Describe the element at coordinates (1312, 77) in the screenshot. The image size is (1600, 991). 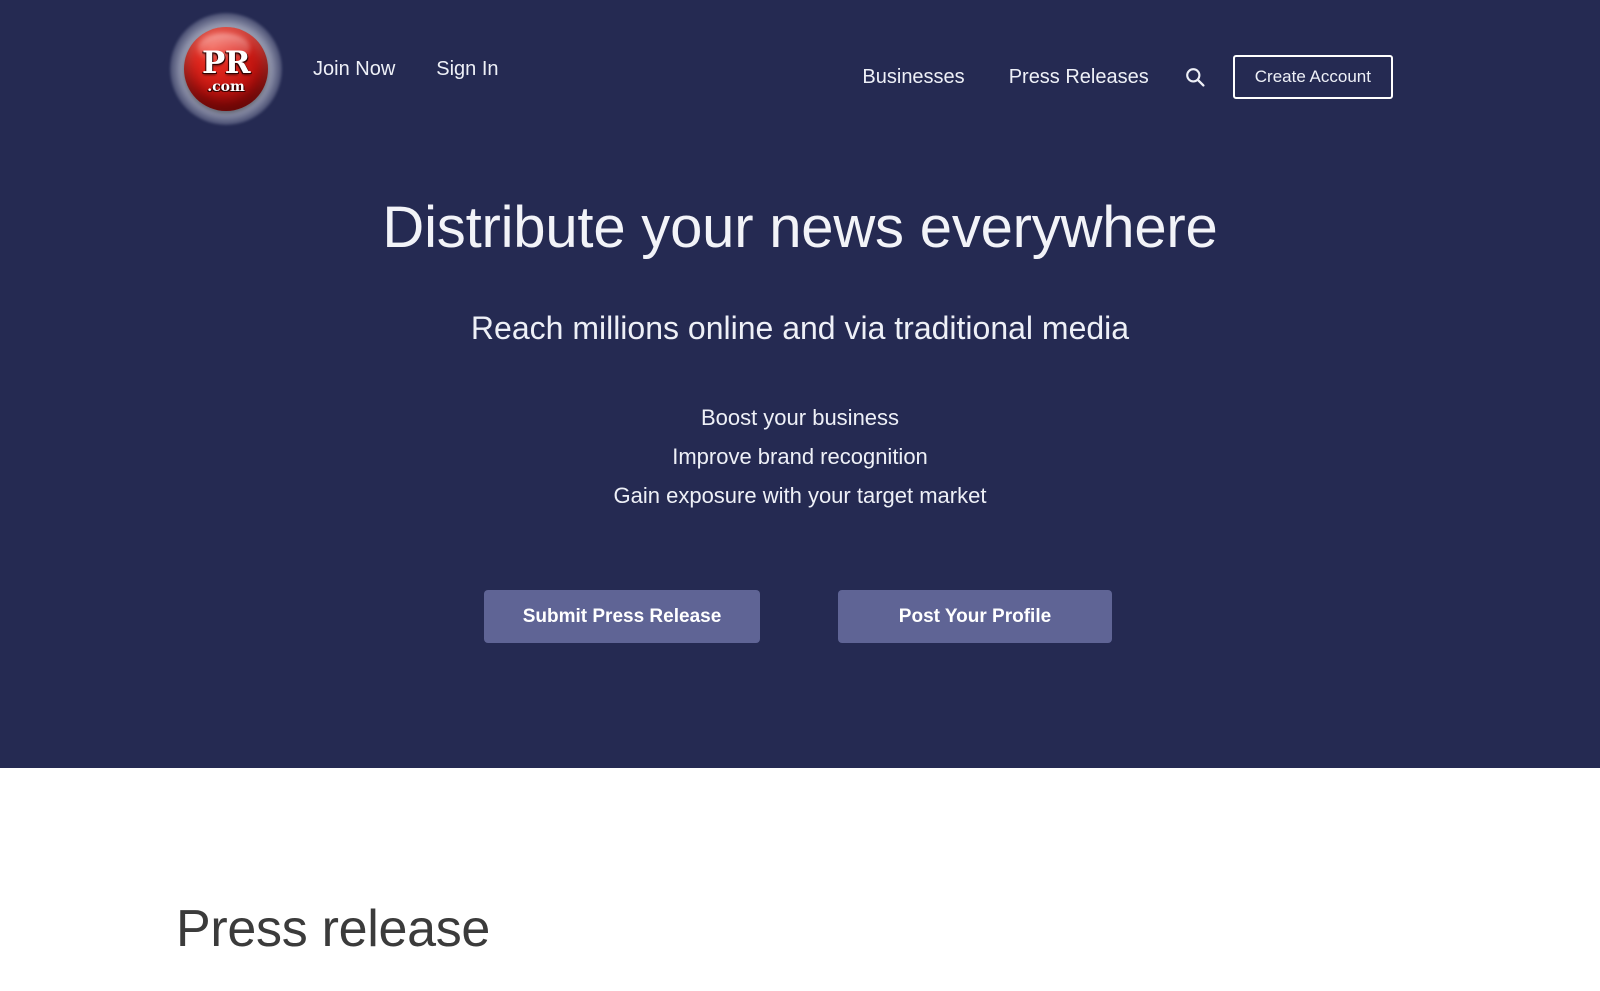
I see `create-account-button: Create Account` at that location.